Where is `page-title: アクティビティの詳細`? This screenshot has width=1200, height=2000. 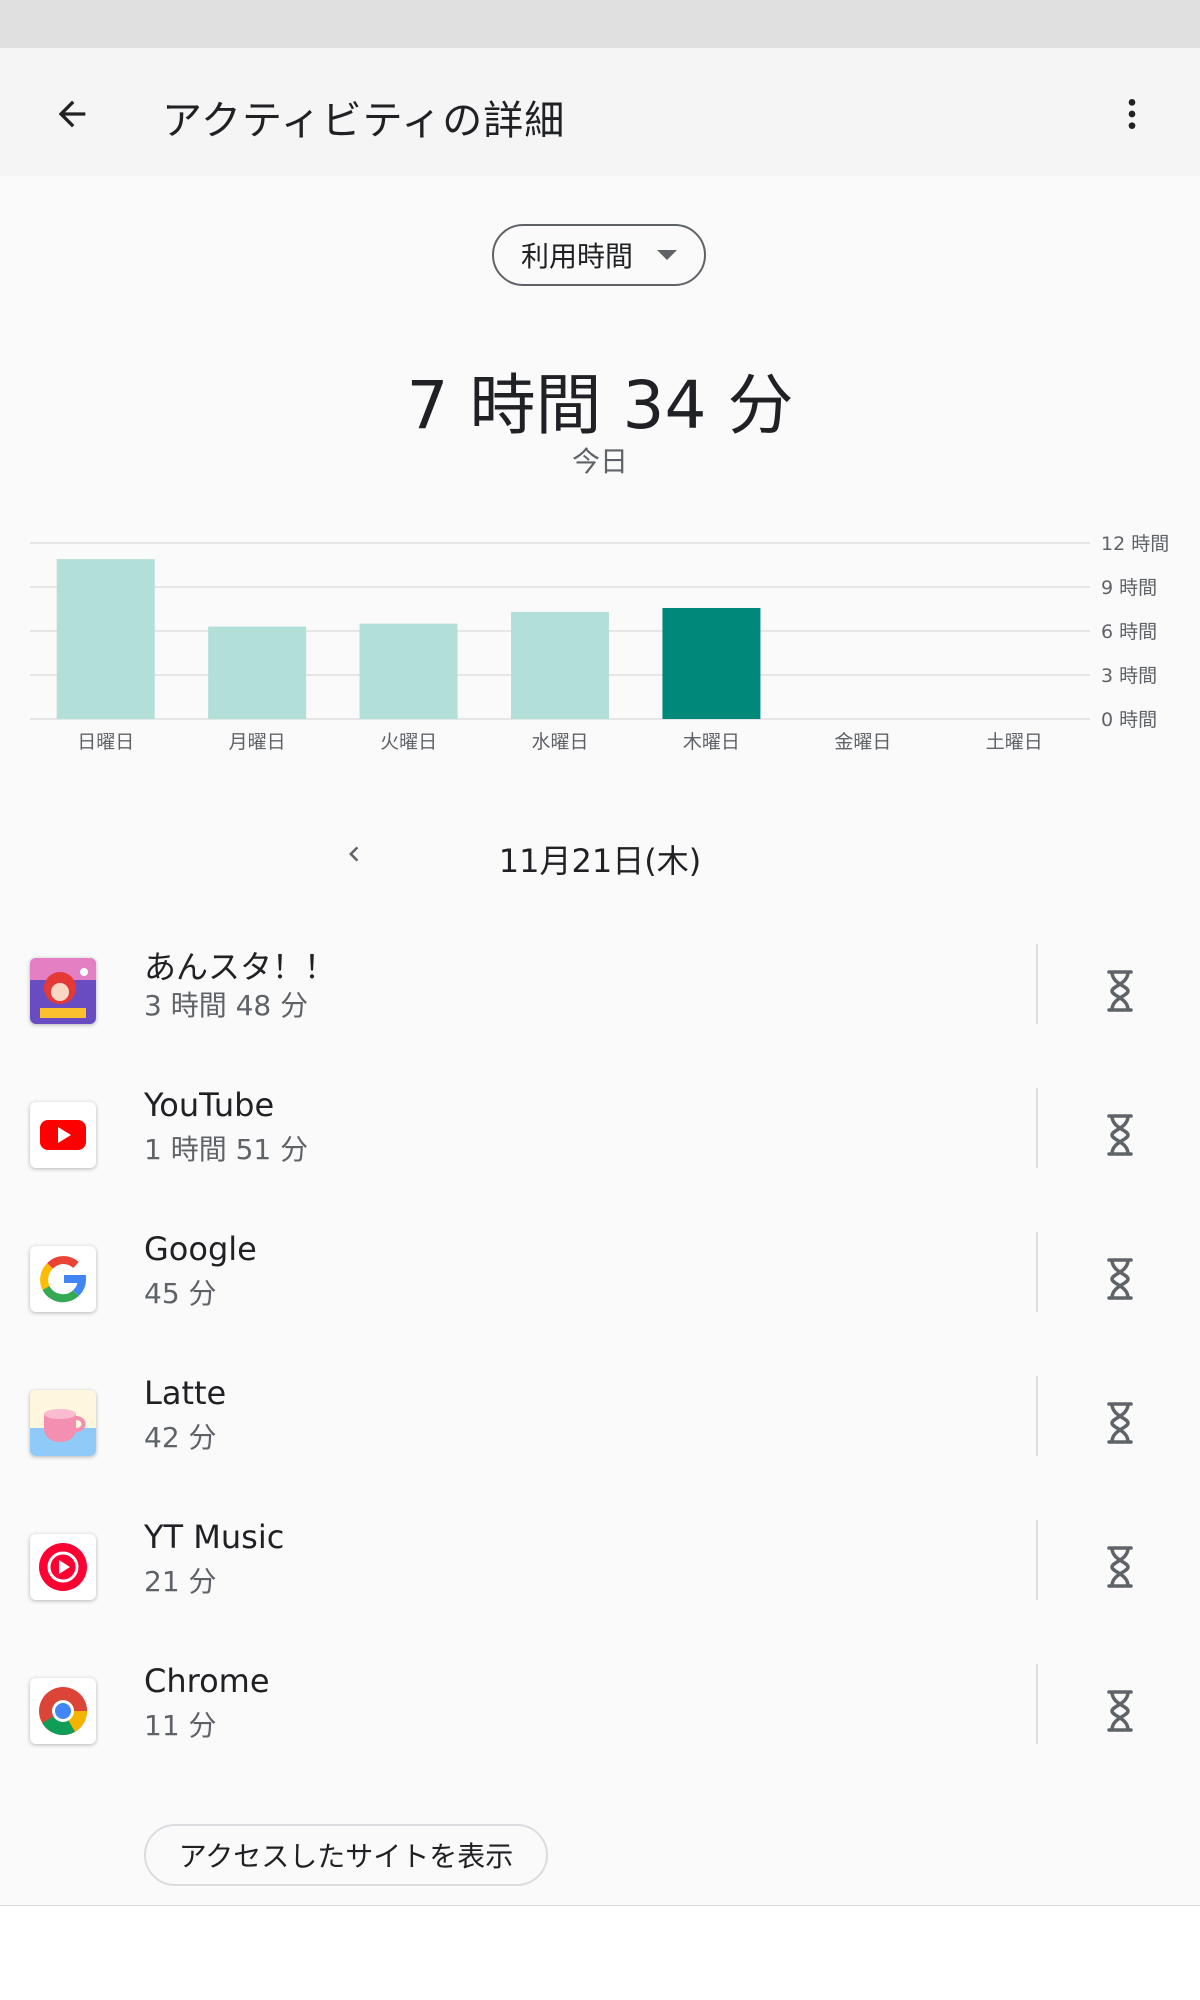 page-title: アクティビティの詳細 is located at coordinates (364, 121).